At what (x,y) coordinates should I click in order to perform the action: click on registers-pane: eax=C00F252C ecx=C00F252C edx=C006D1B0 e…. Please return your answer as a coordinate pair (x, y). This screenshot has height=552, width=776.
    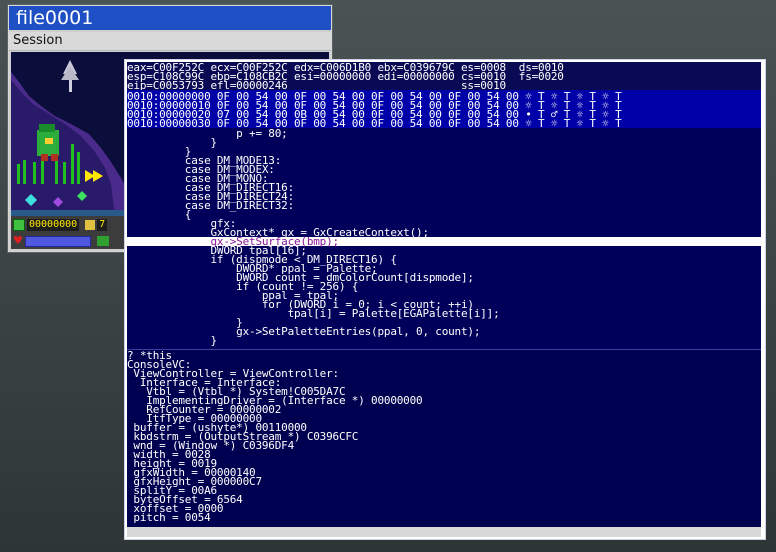
    Looking at the image, I should click on (444, 76).